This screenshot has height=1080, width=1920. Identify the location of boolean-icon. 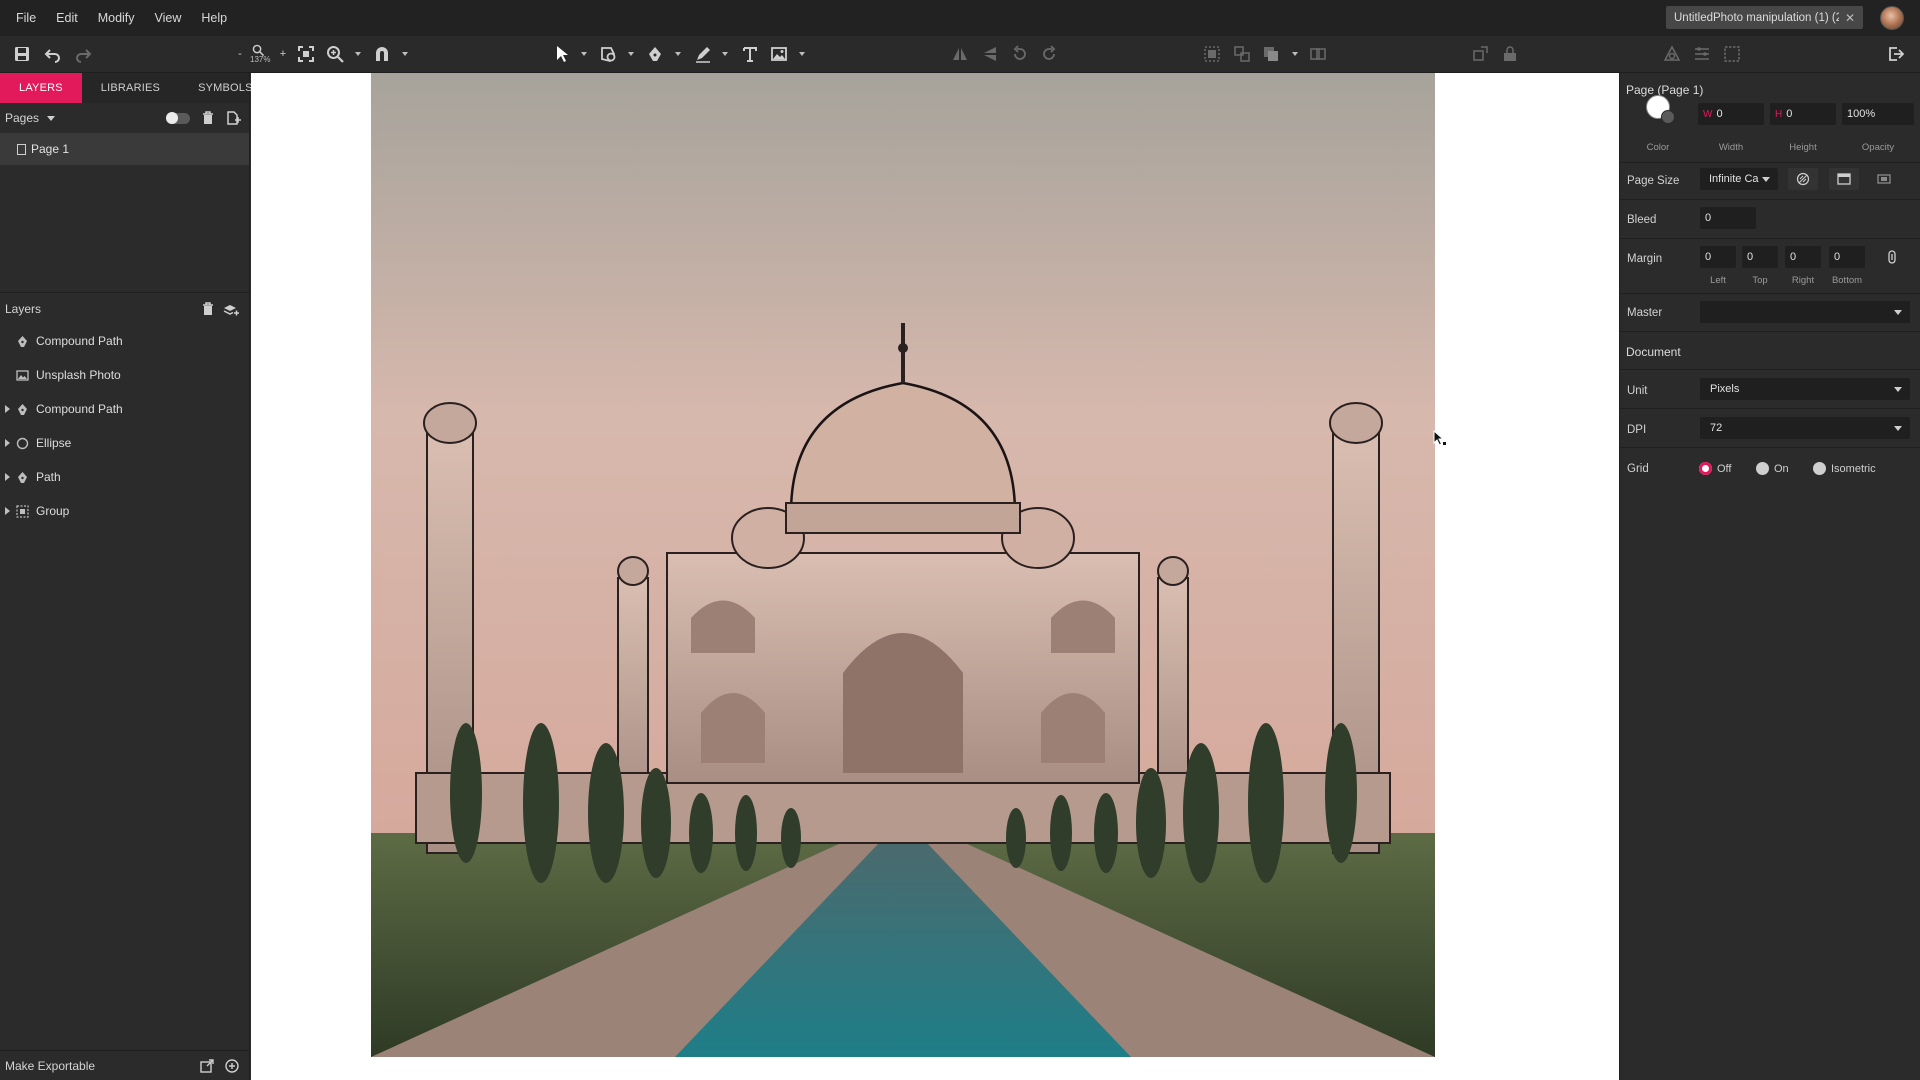
(1318, 54).